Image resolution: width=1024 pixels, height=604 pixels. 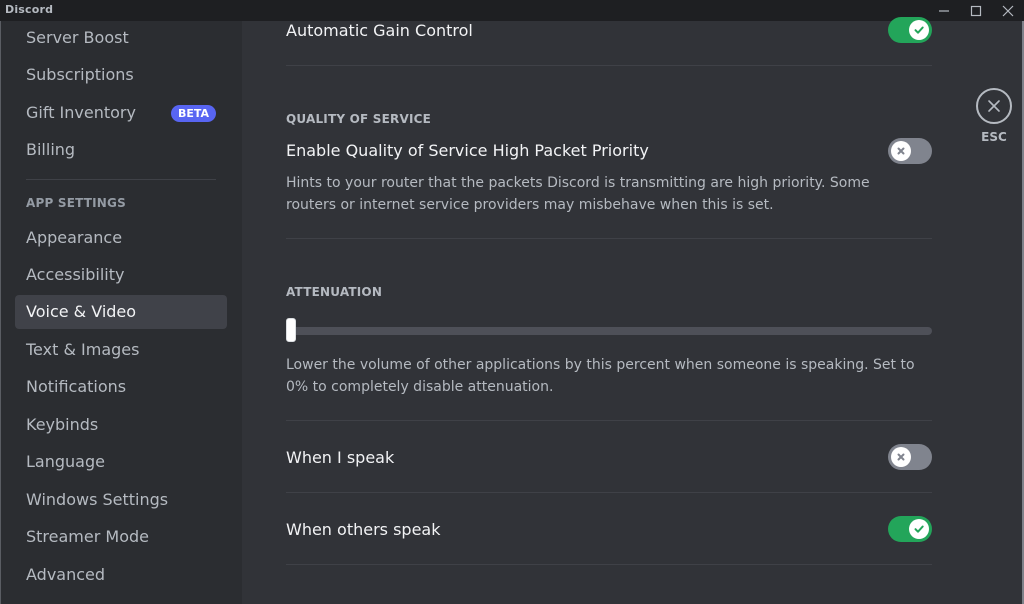 I want to click on esc-button, so click(x=994, y=106).